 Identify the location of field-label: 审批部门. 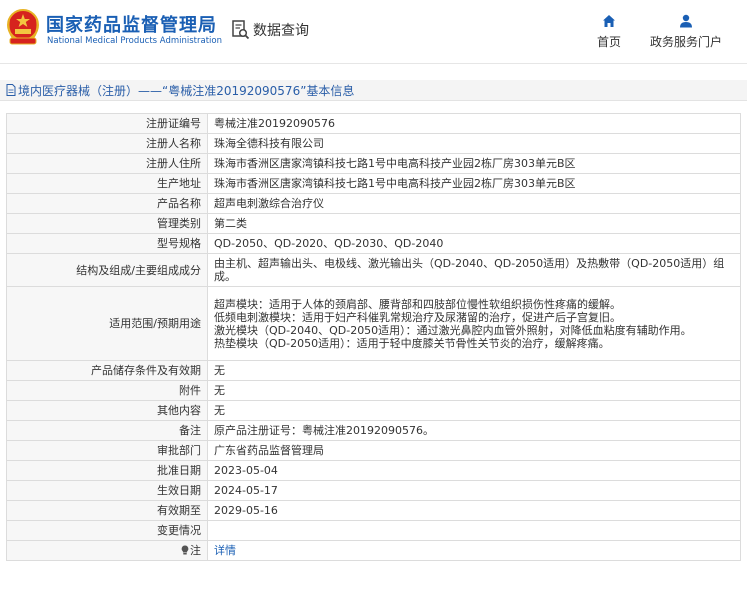
(107, 450).